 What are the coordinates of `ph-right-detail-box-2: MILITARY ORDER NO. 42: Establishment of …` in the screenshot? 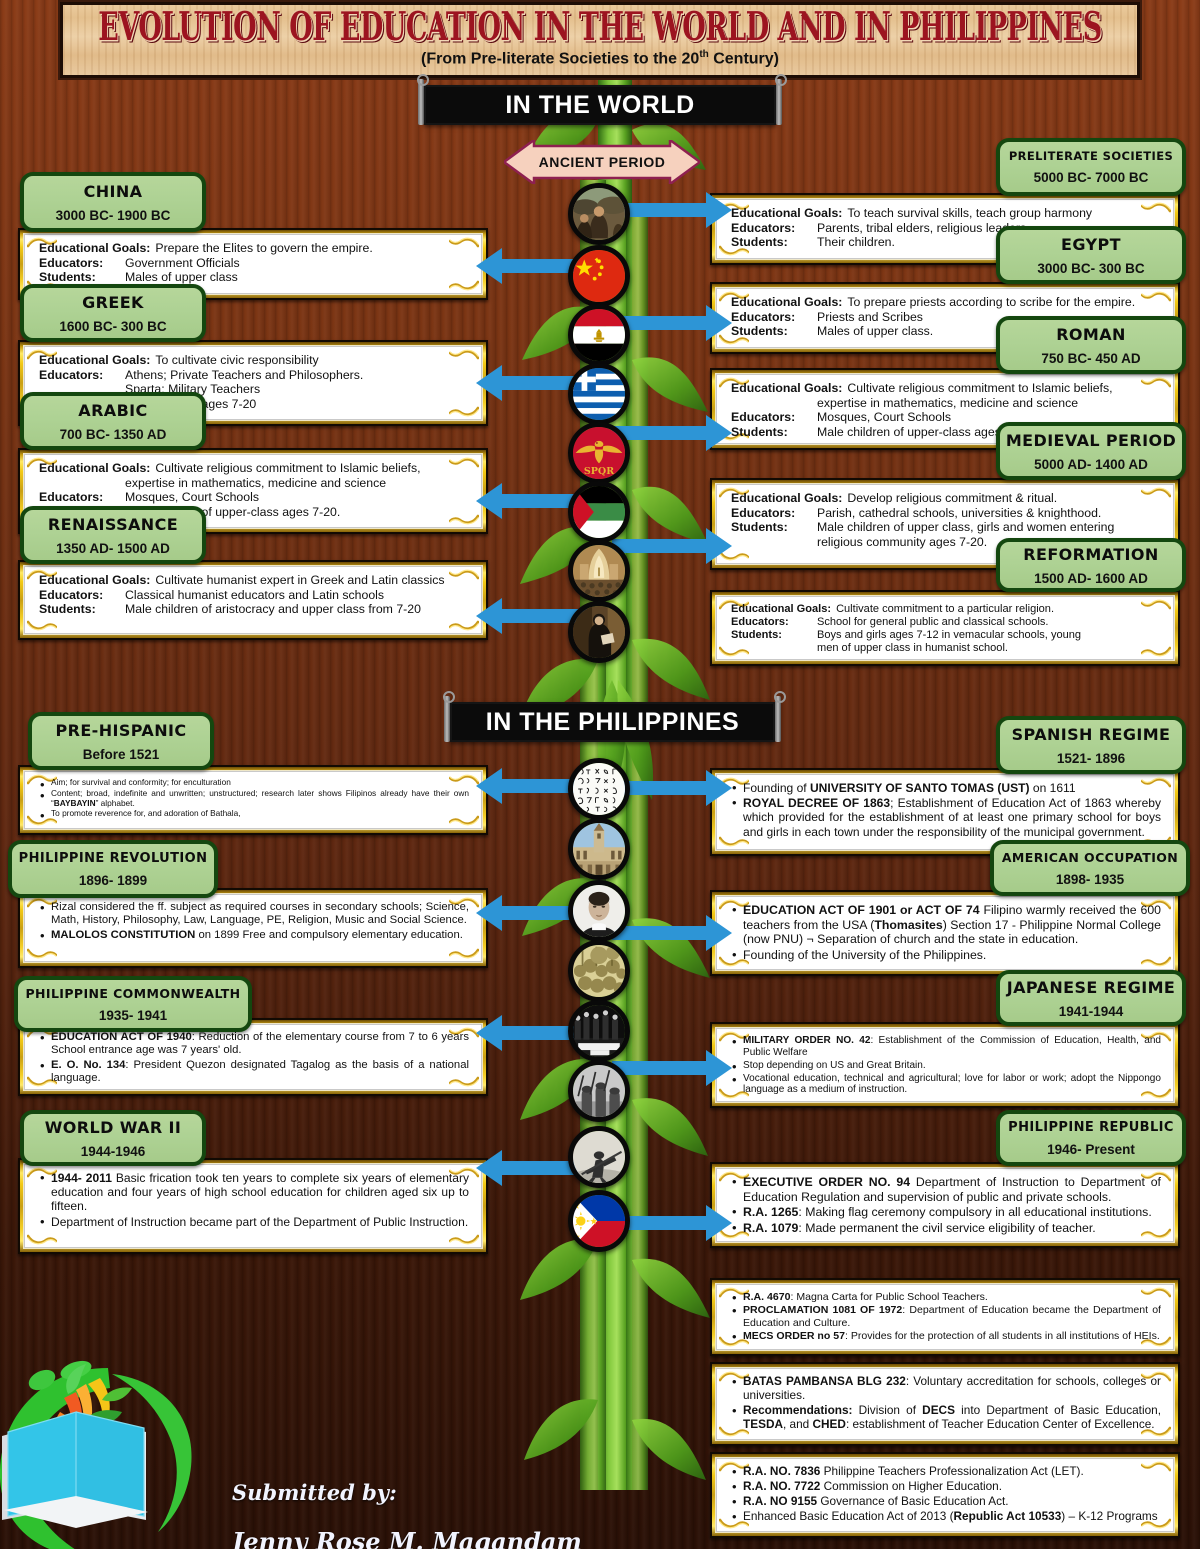 It's located at (945, 1065).